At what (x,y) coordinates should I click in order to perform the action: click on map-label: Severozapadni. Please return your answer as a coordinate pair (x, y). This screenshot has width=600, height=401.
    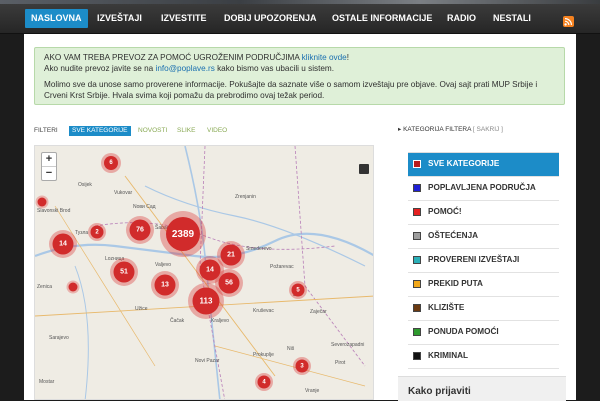
    Looking at the image, I should click on (348, 345).